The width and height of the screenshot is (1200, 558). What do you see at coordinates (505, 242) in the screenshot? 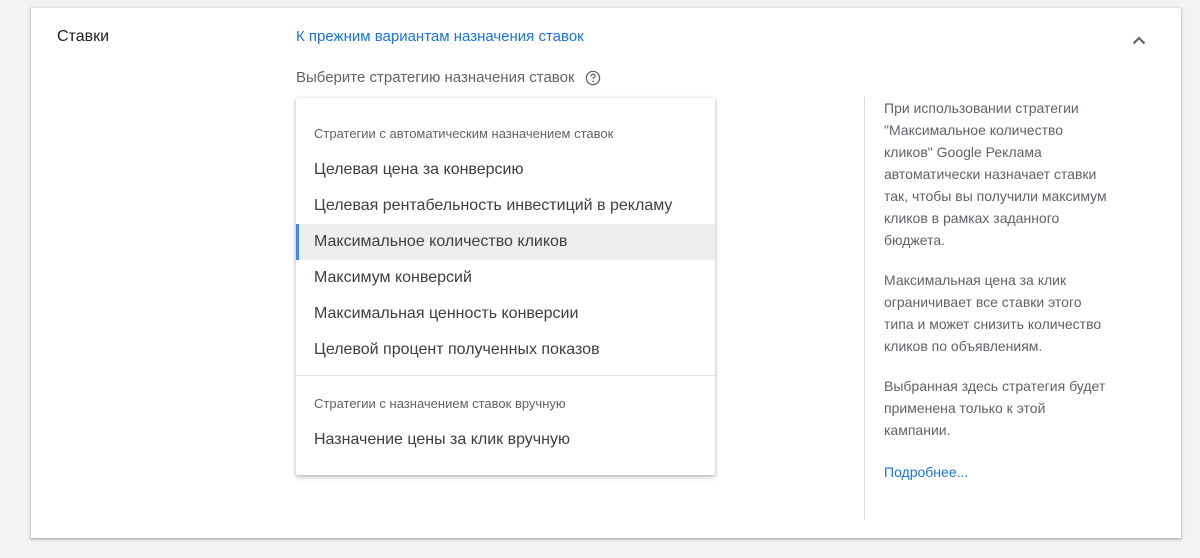
I see `option-maximize-clicks: Максимальное количество кликов` at bounding box center [505, 242].